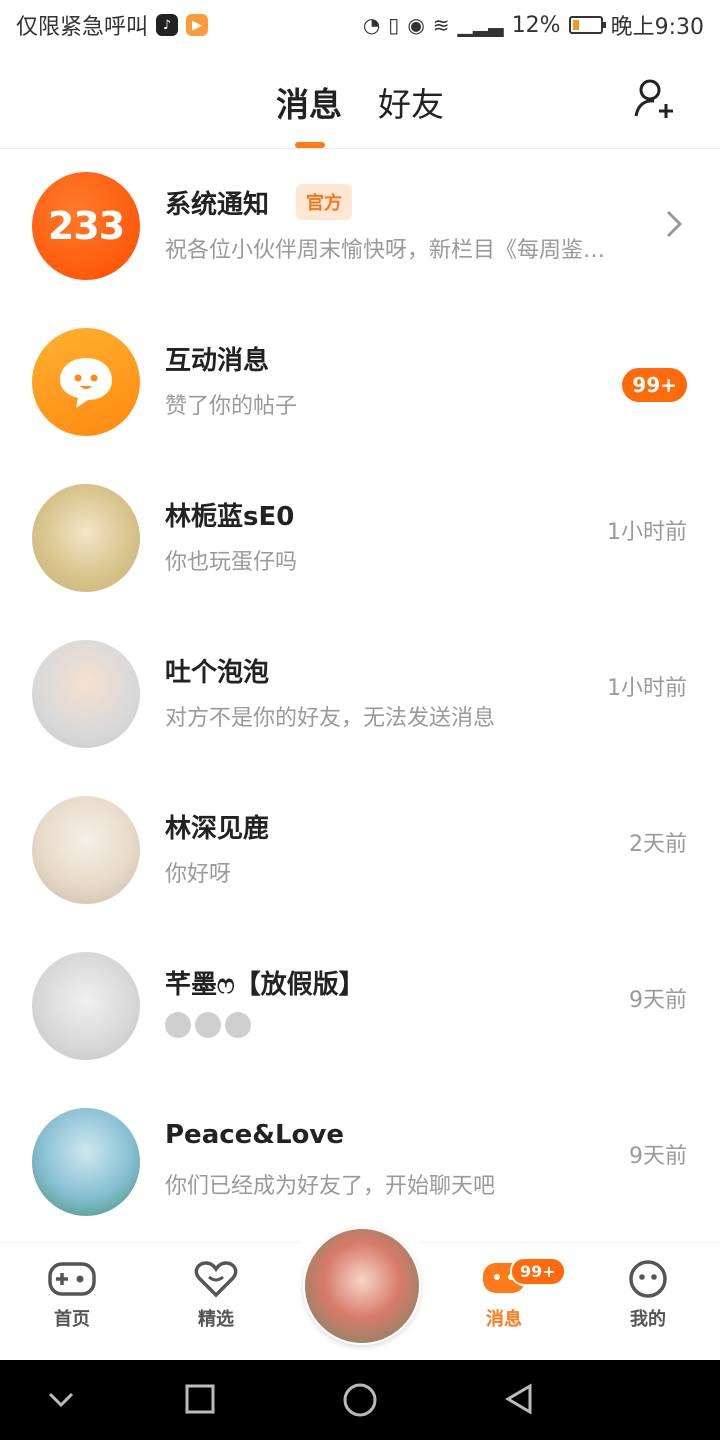 The width and height of the screenshot is (720, 1440). What do you see at coordinates (231, 406) in the screenshot?
I see `message-preview: 赞了你的帖子` at bounding box center [231, 406].